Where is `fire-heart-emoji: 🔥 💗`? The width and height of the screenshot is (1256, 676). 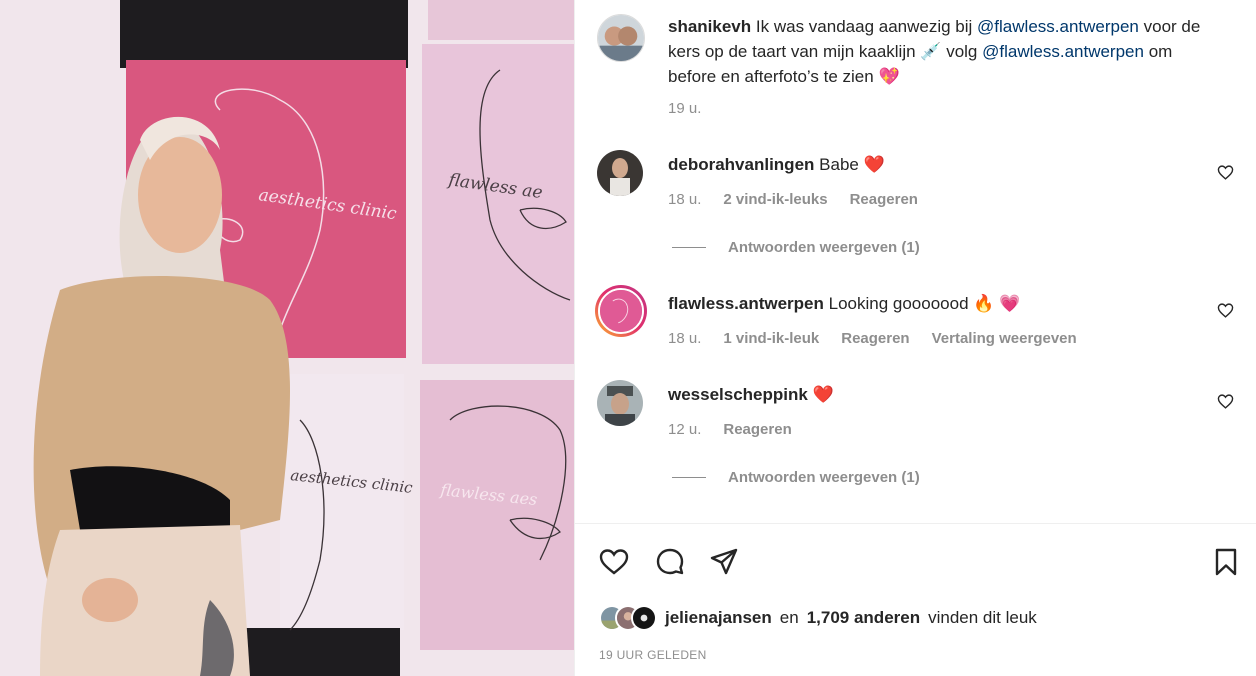 fire-heart-emoji: 🔥 💗 is located at coordinates (997, 303).